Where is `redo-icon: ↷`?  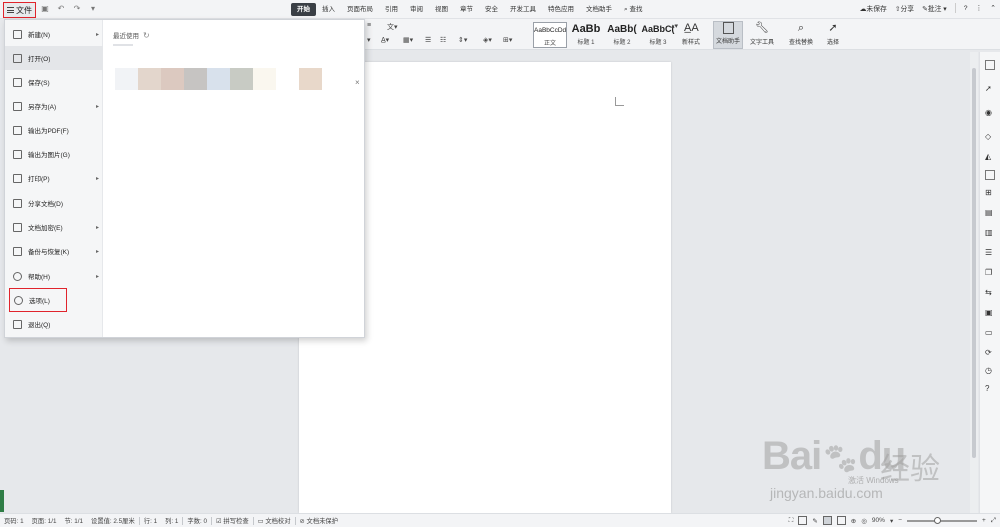 redo-icon: ↷ is located at coordinates (77, 8).